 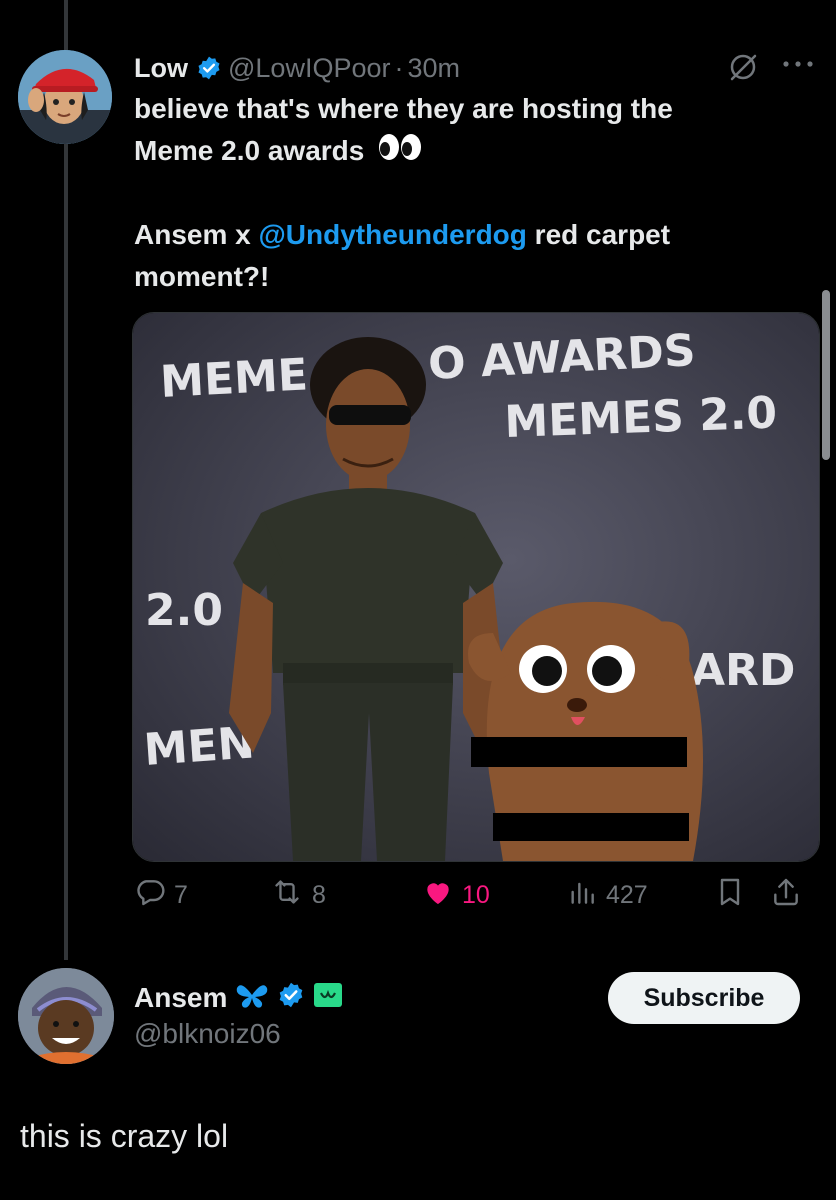 I want to click on affiliate-badge-icon, so click(x=324, y=998).